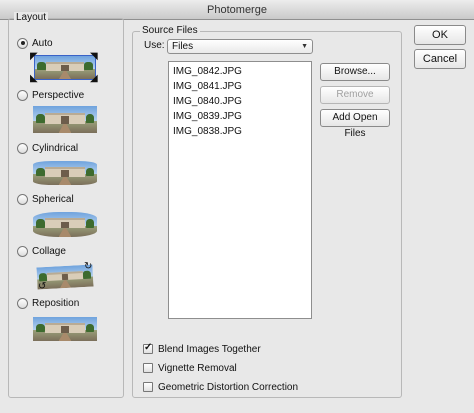 Image resolution: width=474 pixels, height=413 pixels. Describe the element at coordinates (65, 67) in the screenshot. I see `auto-preview` at that location.